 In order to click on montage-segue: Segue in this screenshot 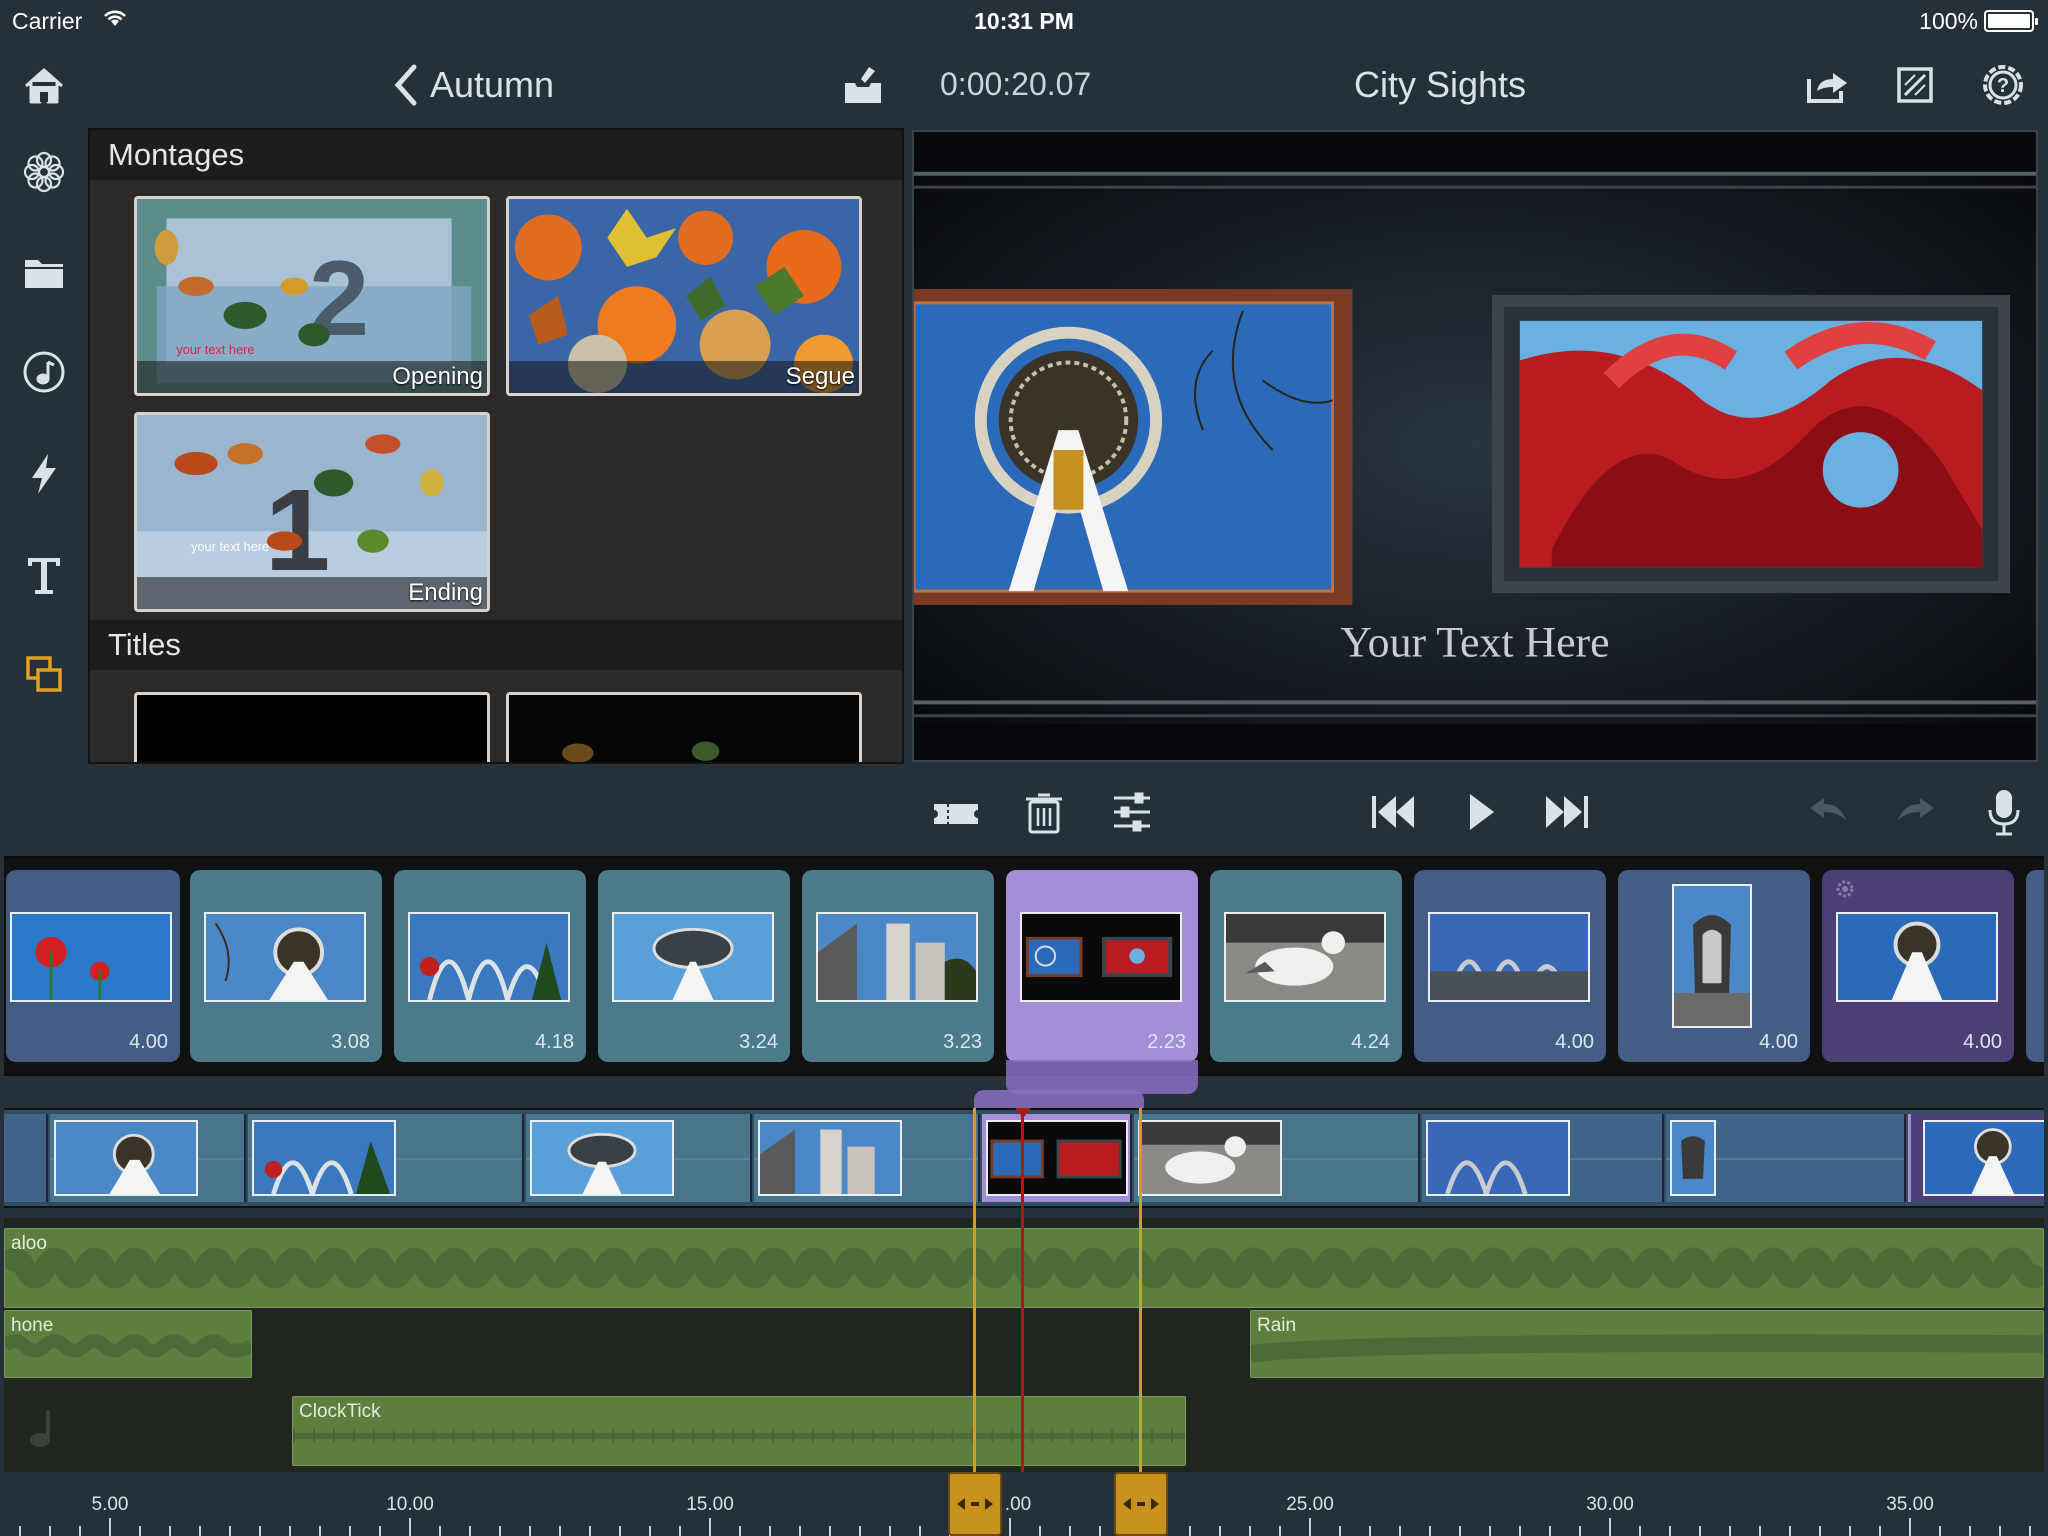, I will do `click(684, 296)`.